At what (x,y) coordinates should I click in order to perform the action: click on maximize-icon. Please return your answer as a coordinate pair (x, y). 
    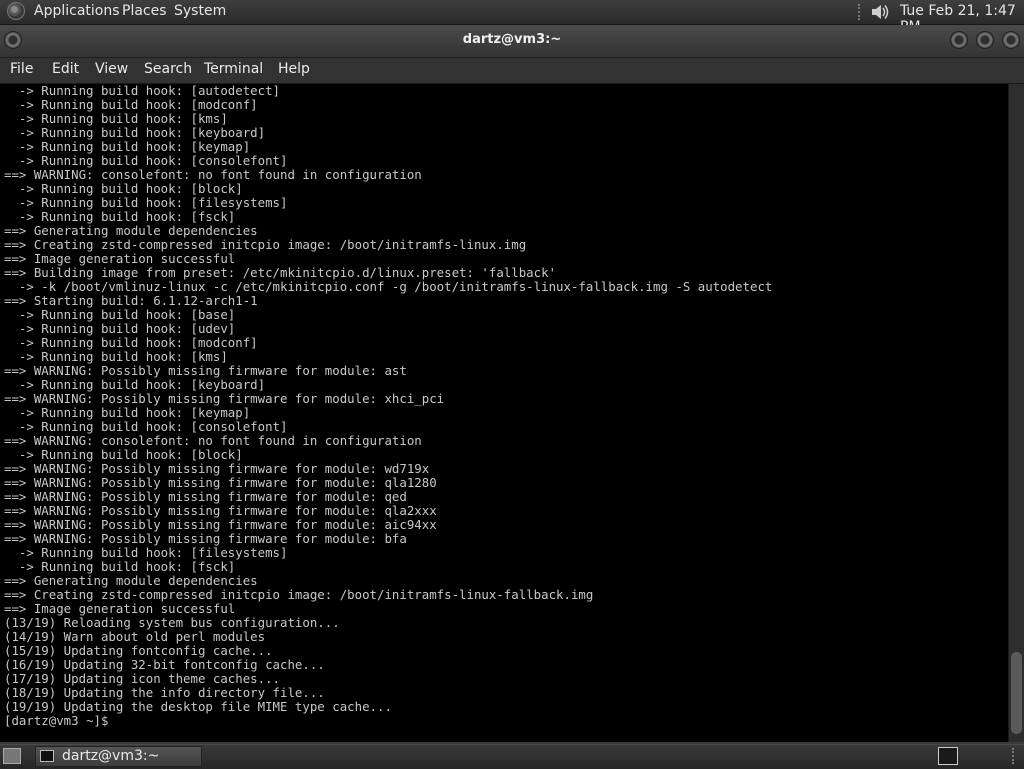
    Looking at the image, I should click on (985, 40).